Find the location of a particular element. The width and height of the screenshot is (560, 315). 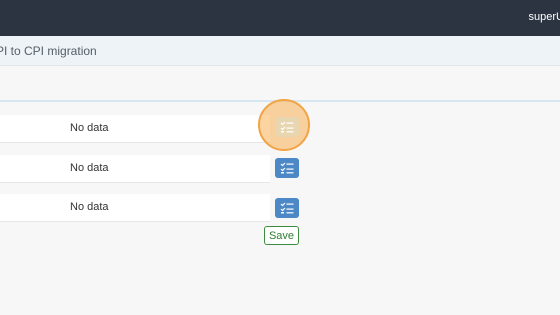

top-bar: superU is located at coordinates (280, 18).